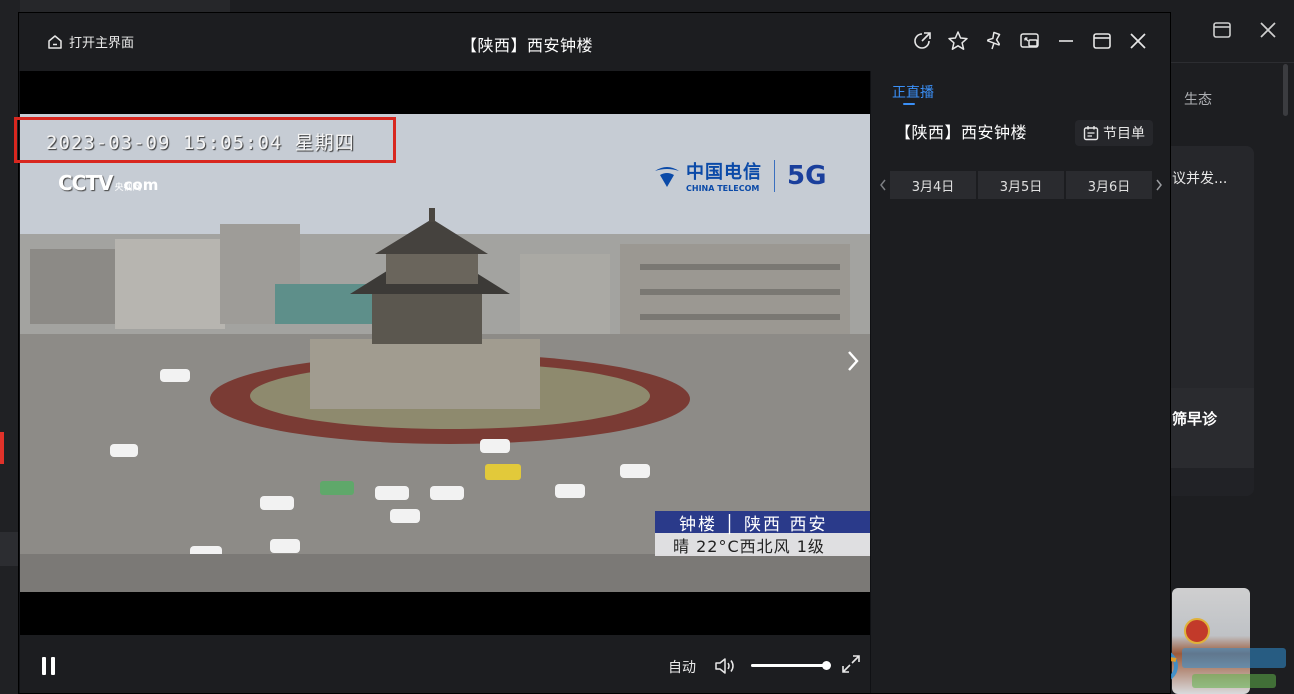  Describe the element at coordinates (1222, 30) in the screenshot. I see `bg-maximize-icon` at that location.